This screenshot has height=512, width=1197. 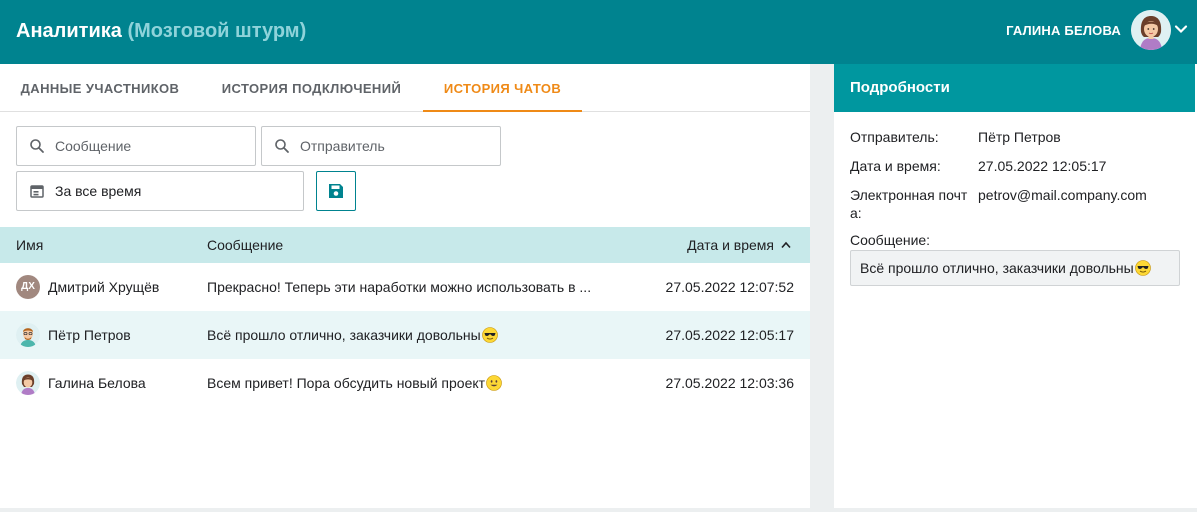 What do you see at coordinates (1014, 88) in the screenshot?
I see `details-header: Подробности` at bounding box center [1014, 88].